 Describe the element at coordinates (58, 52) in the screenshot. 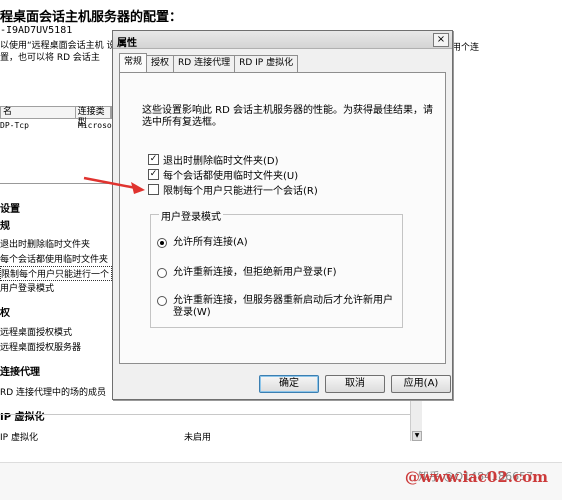

I see `console-description: 以使用“远程桌面会话主机 设置，也可以将 RD 会话主` at that location.